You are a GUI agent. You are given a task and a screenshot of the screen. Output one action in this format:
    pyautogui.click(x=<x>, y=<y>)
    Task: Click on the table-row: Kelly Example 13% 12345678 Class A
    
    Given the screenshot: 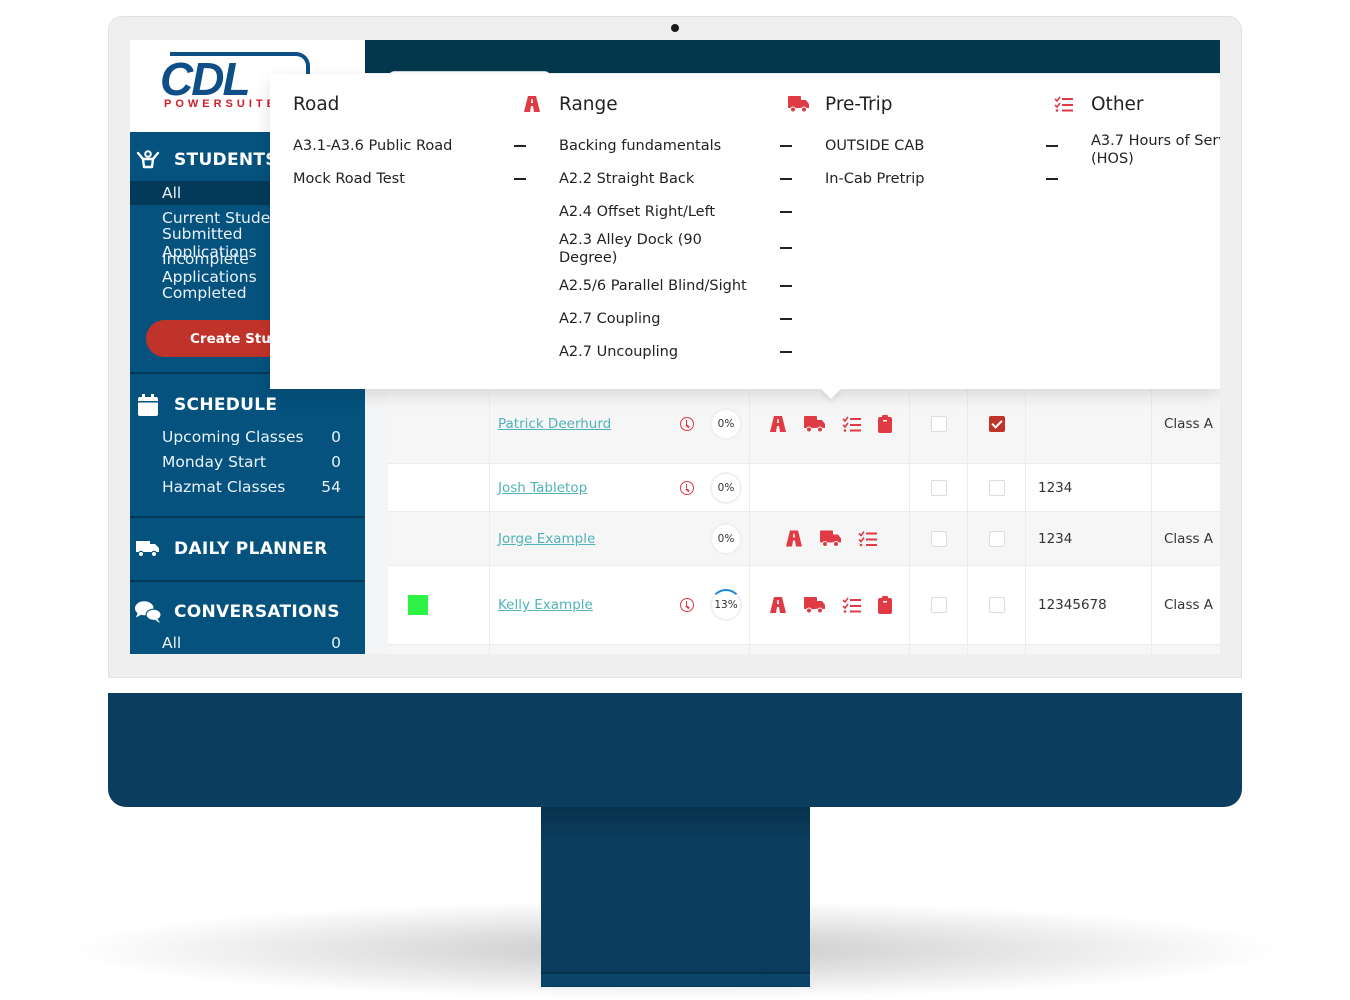 What is the action you would take?
    pyautogui.click(x=804, y=605)
    